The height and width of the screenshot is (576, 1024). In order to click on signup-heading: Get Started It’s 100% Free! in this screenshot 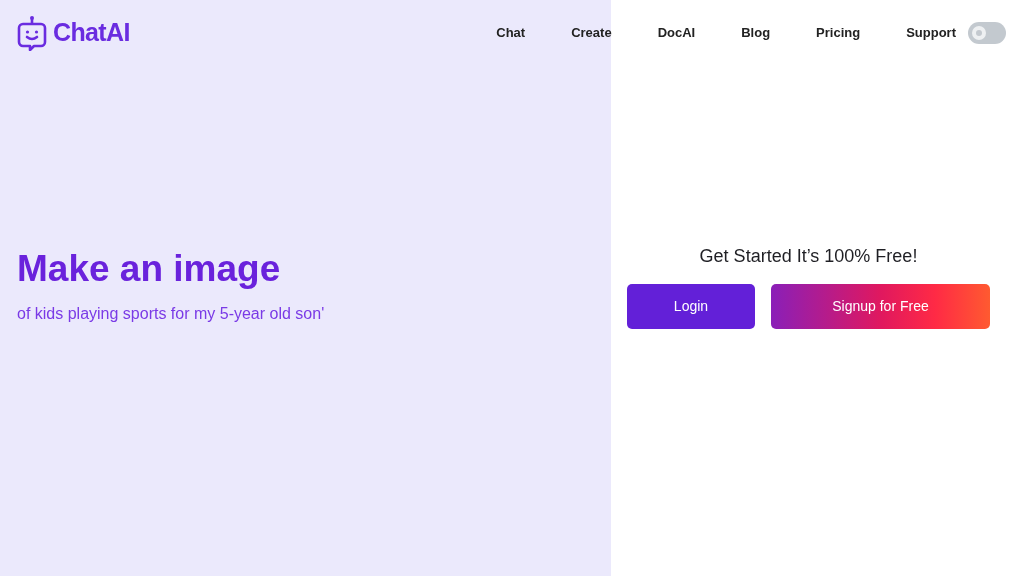, I will do `click(808, 256)`.